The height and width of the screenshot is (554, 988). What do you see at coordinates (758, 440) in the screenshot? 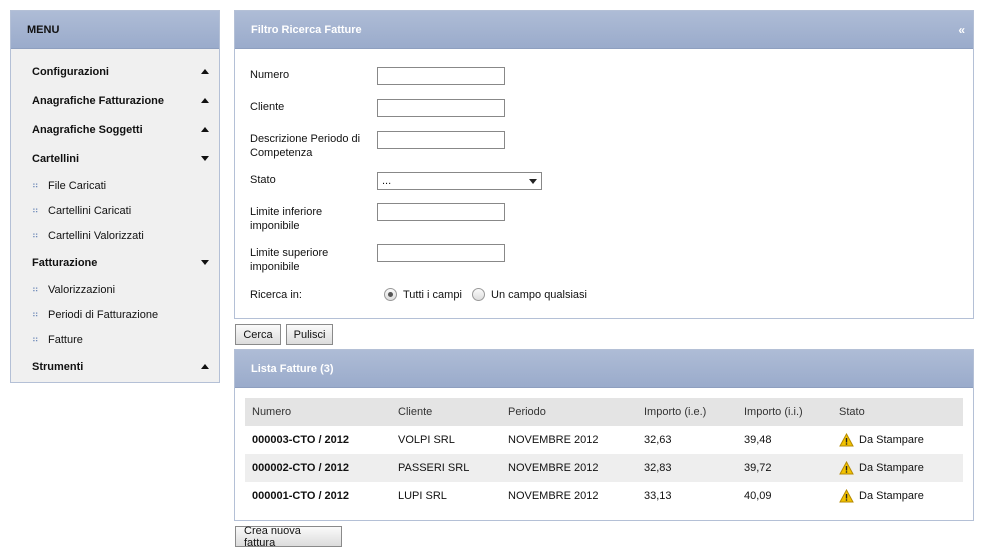
I see `table-cell-importo-ii: 39,48` at bounding box center [758, 440].